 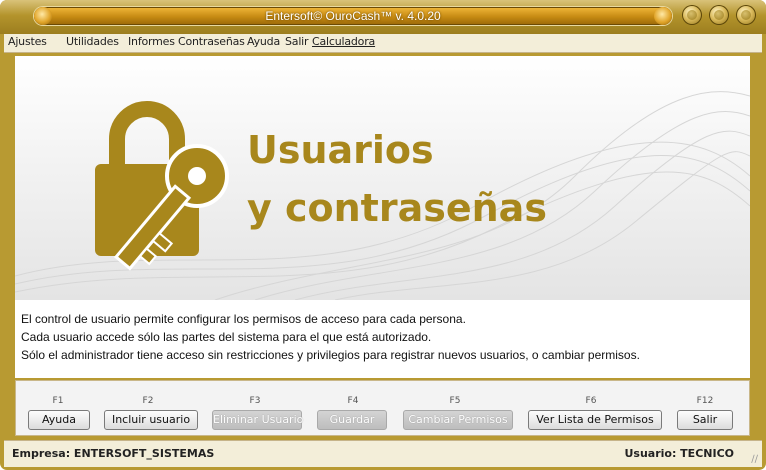 What do you see at coordinates (162, 186) in the screenshot?
I see `lock-key-icon` at bounding box center [162, 186].